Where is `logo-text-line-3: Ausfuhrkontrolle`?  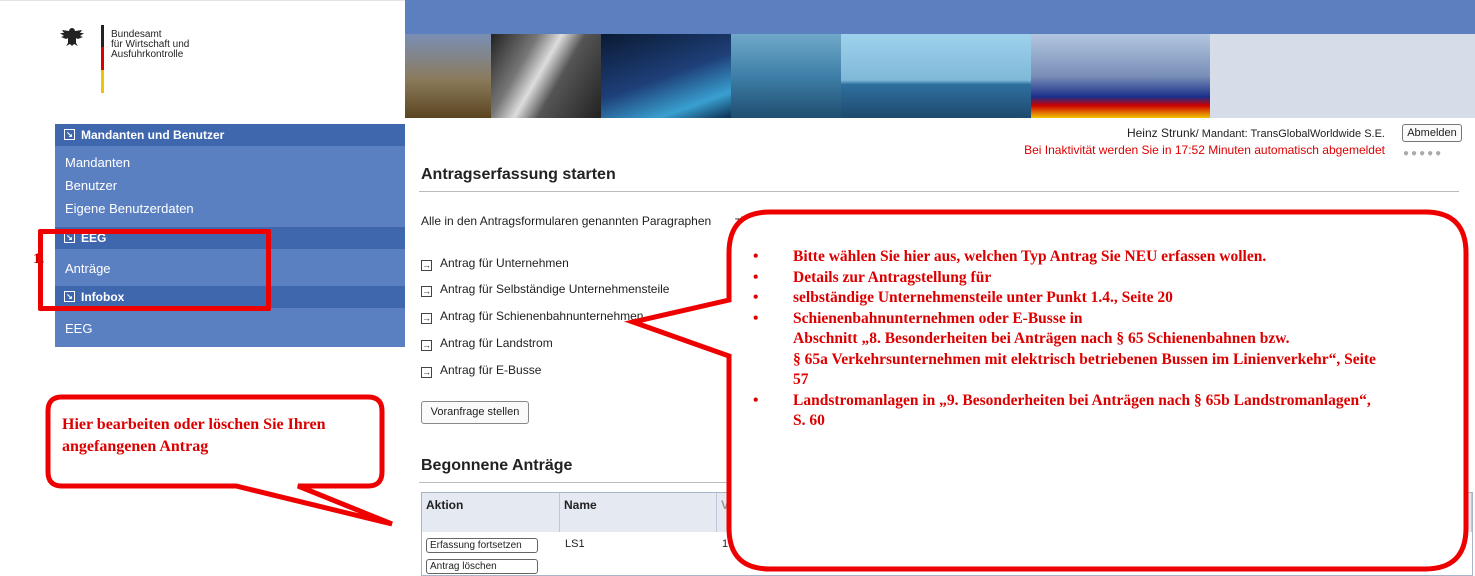 logo-text-line-3: Ausfuhrkontrolle is located at coordinates (147, 54).